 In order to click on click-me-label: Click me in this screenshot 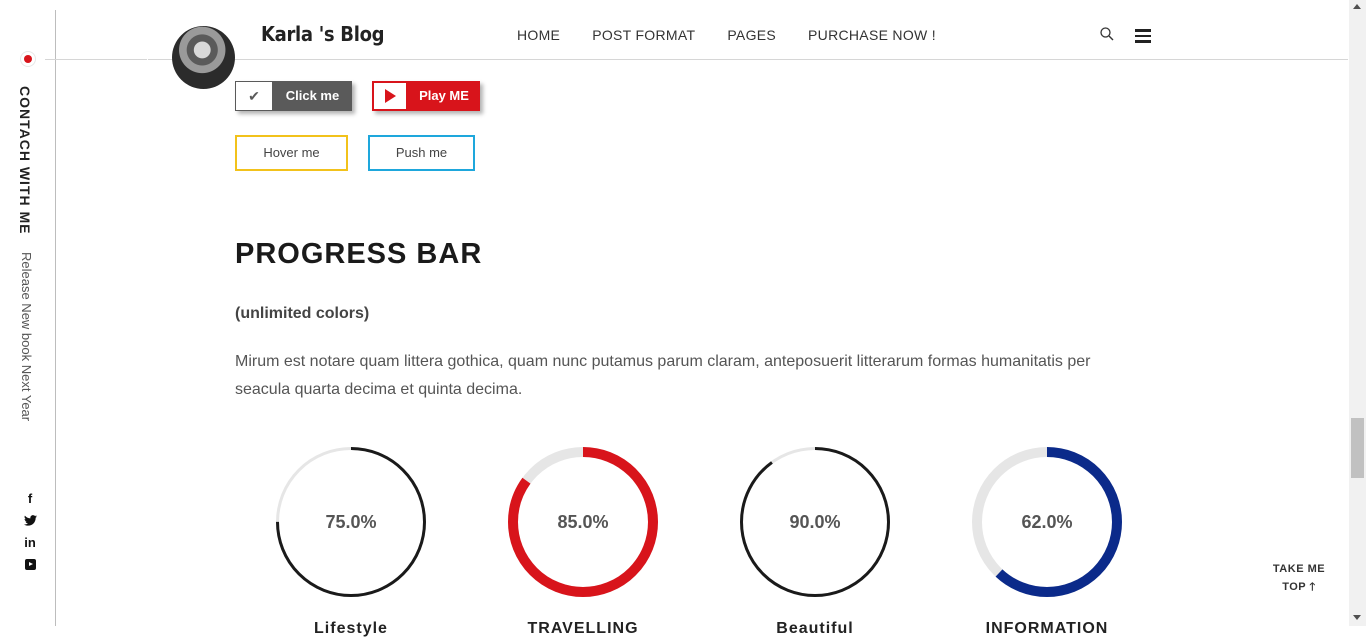, I will do `click(312, 95)`.